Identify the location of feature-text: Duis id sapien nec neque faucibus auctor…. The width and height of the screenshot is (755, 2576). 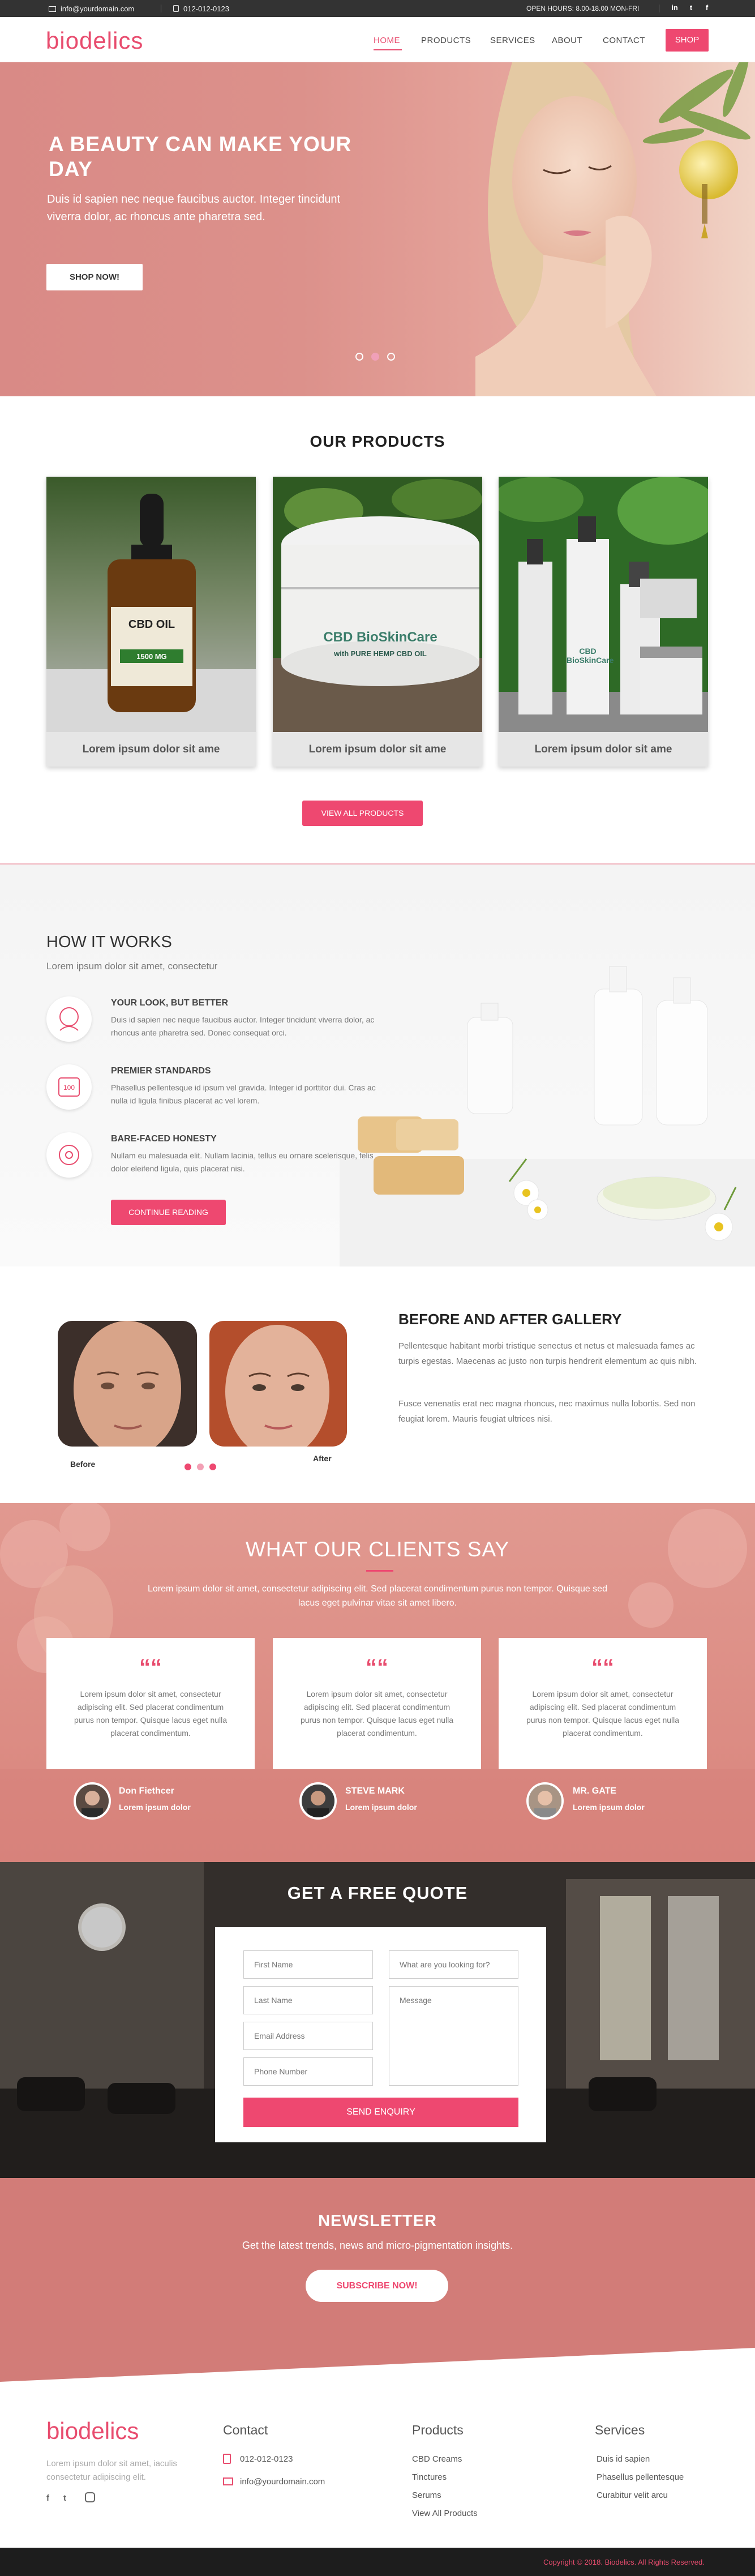
(243, 1026).